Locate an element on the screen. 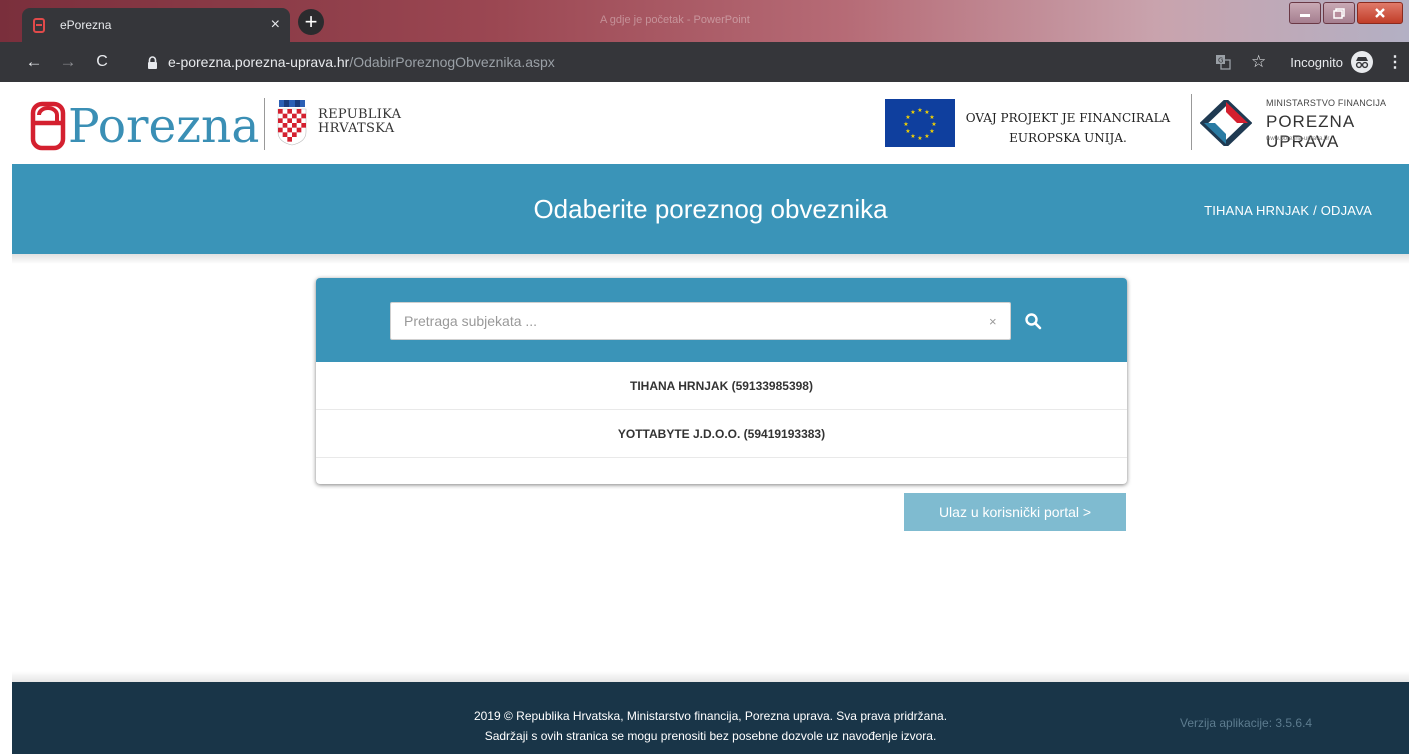 The width and height of the screenshot is (1409, 754). subject-search-input is located at coordinates (700, 321).